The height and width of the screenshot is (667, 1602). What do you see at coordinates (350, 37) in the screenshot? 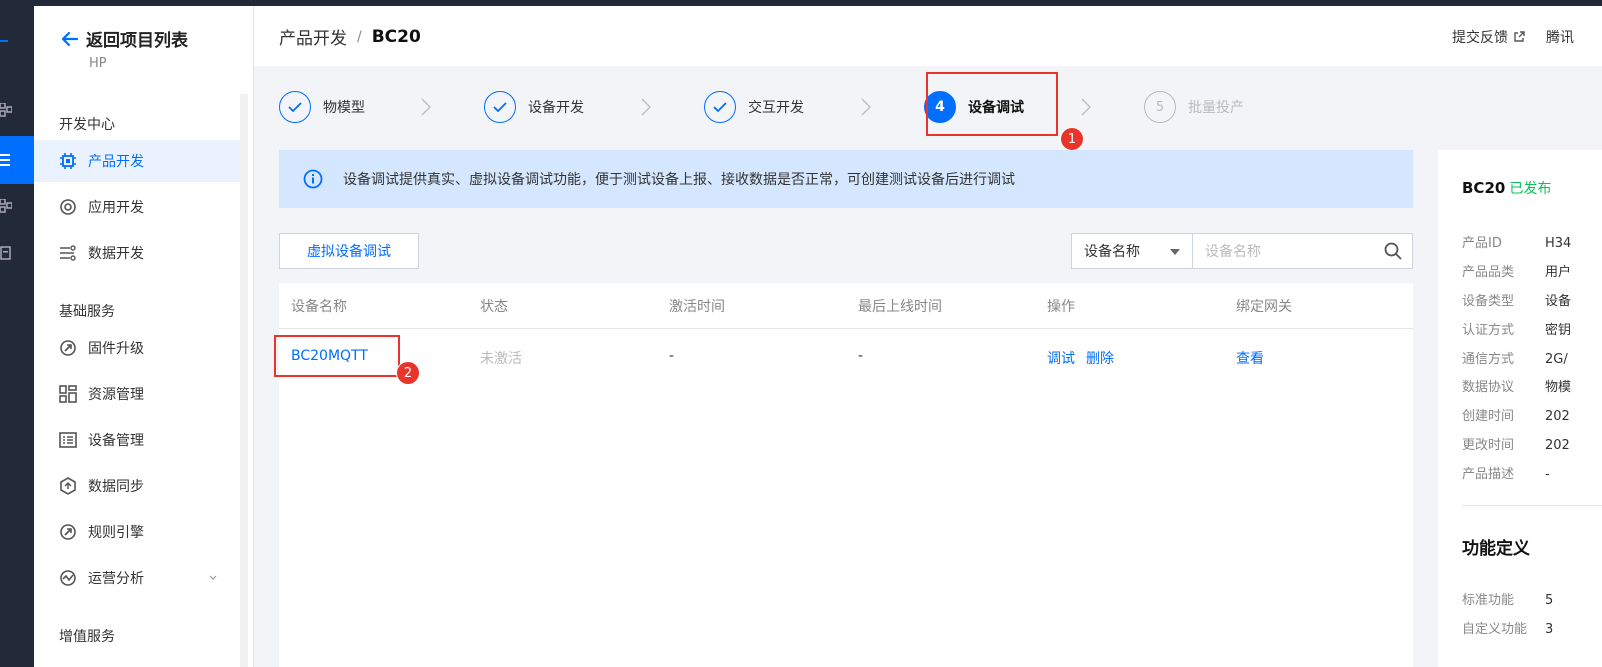
I see `breadcrumb: 产品开发 / BC20` at bounding box center [350, 37].